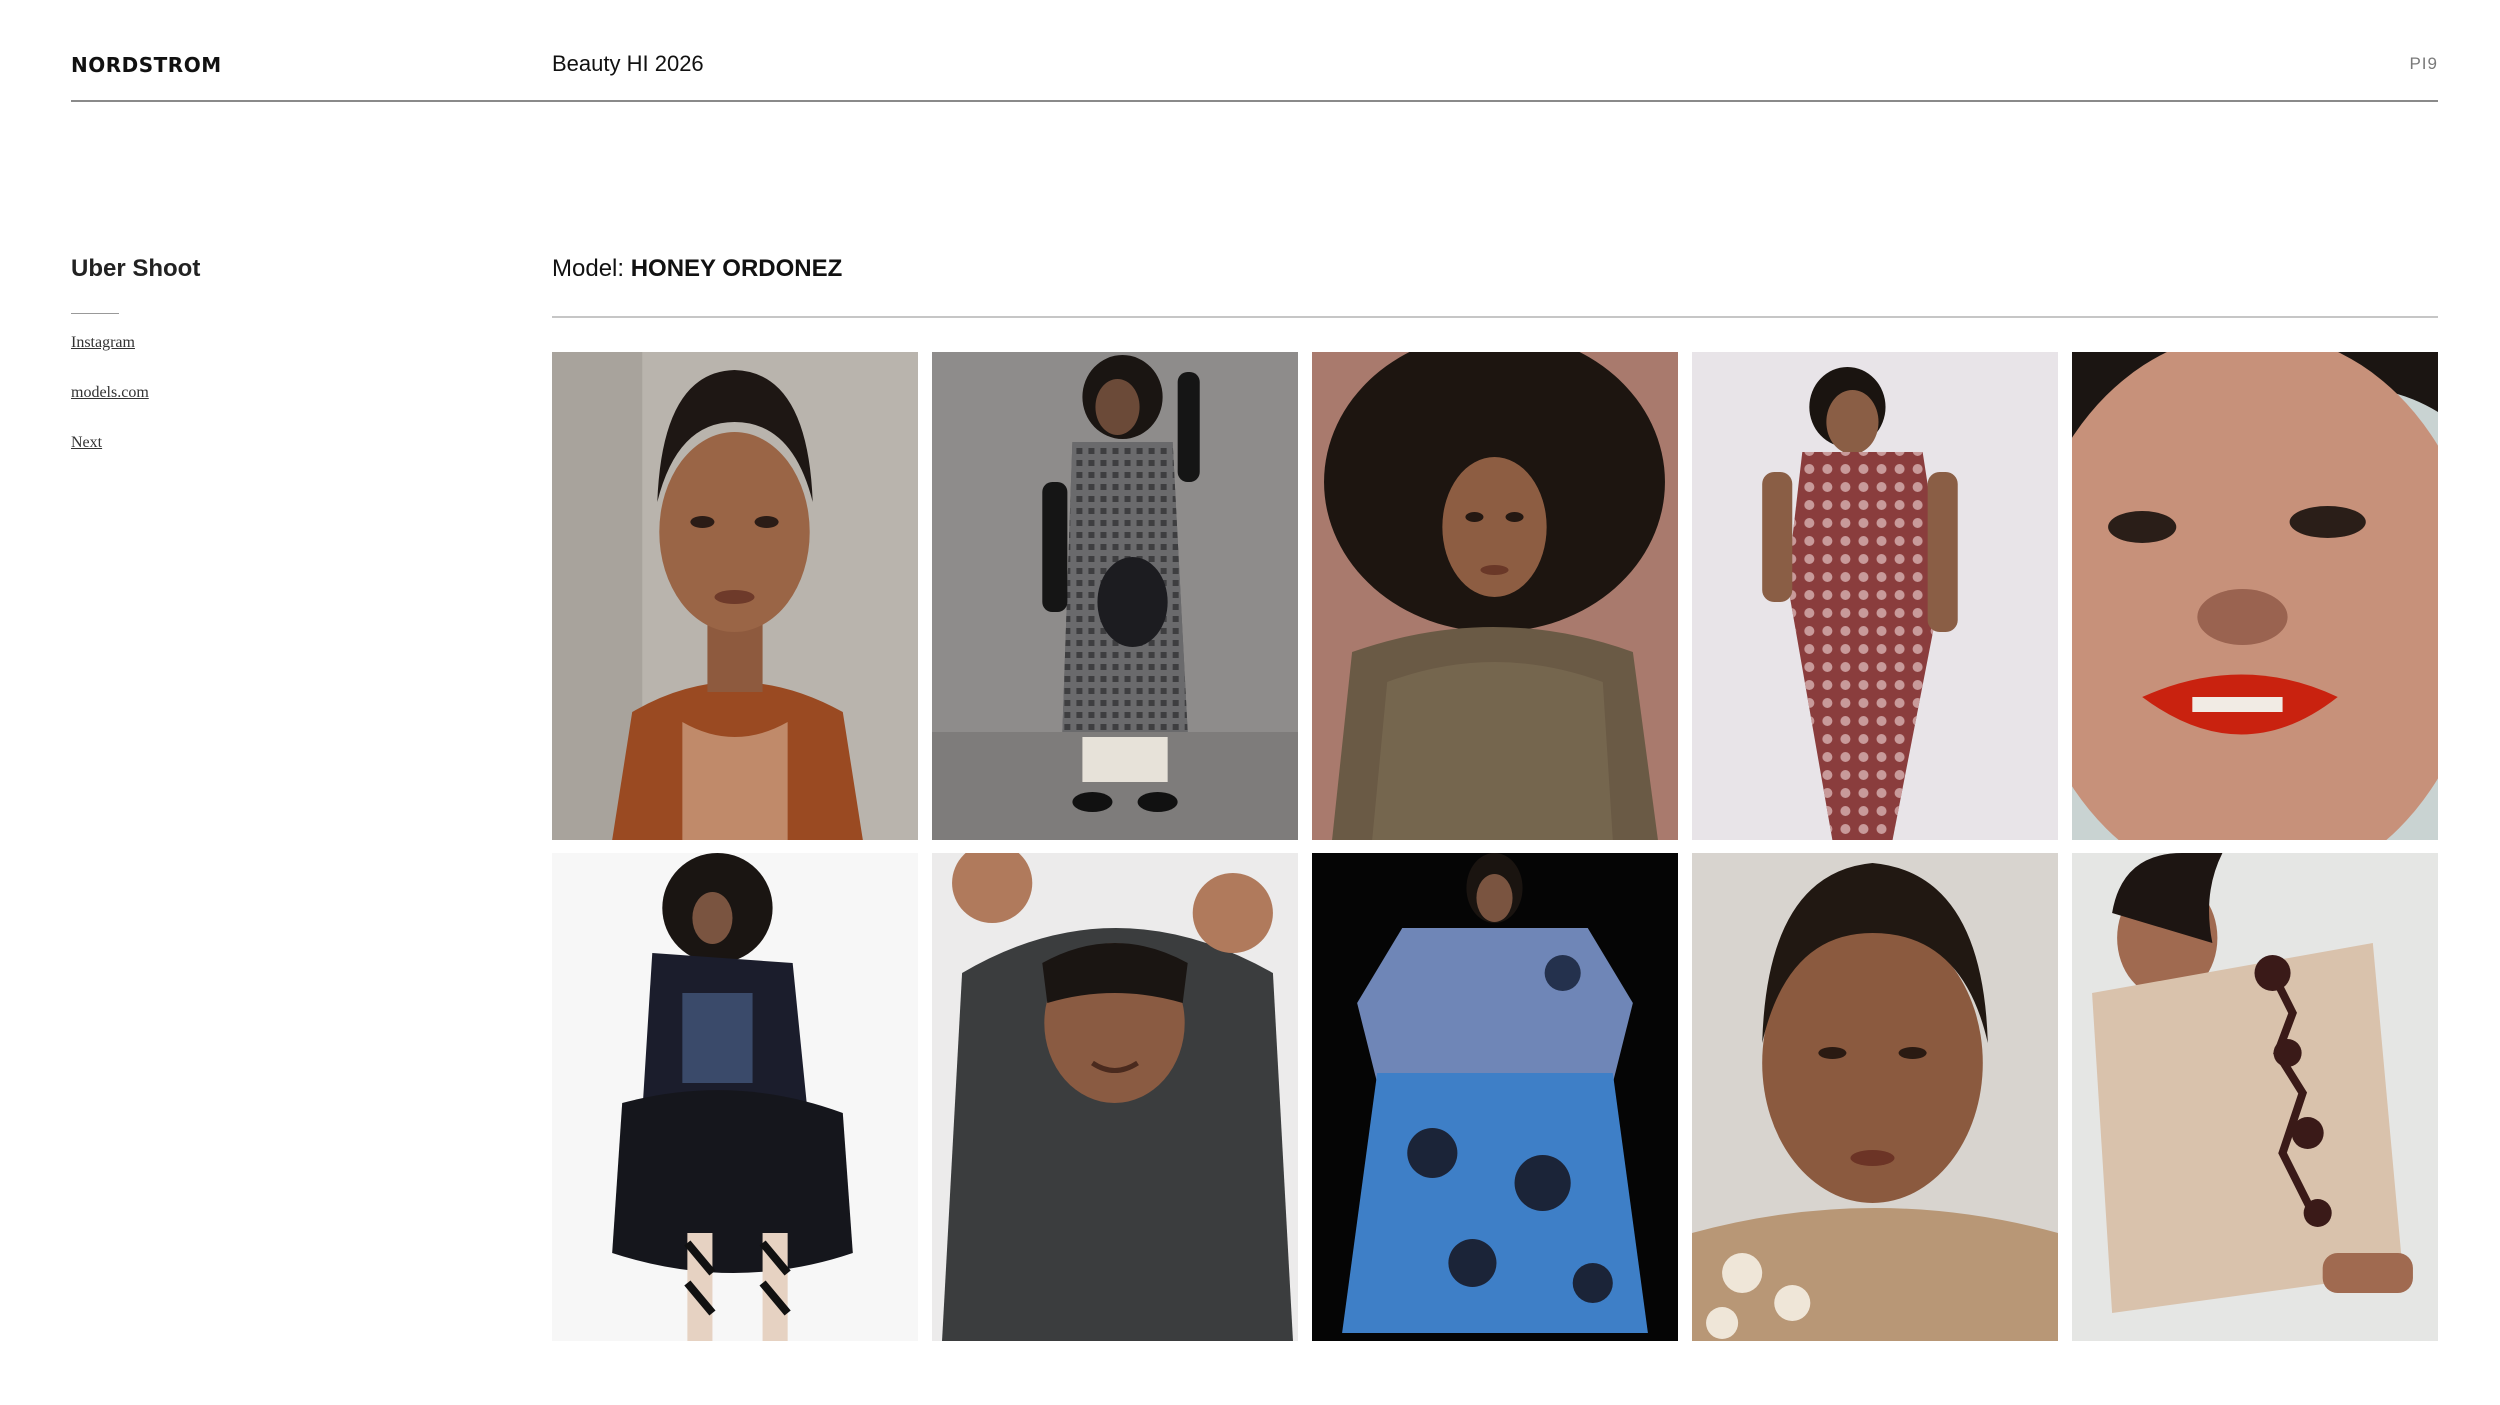 The width and height of the screenshot is (2500, 1405). Describe the element at coordinates (628, 63) in the screenshot. I see `document-title: Beauty HI 2026` at that location.